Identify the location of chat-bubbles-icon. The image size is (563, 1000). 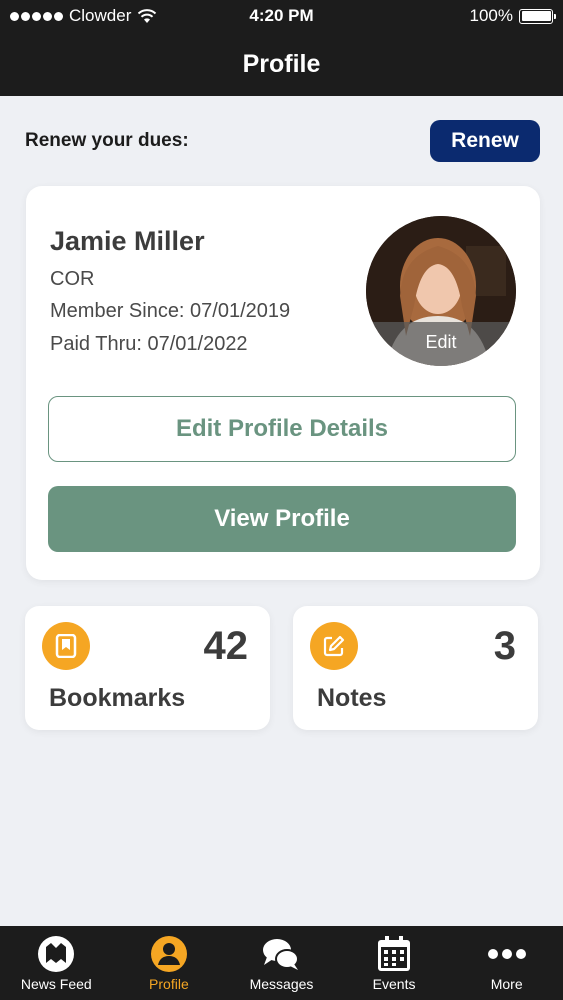
(281, 954).